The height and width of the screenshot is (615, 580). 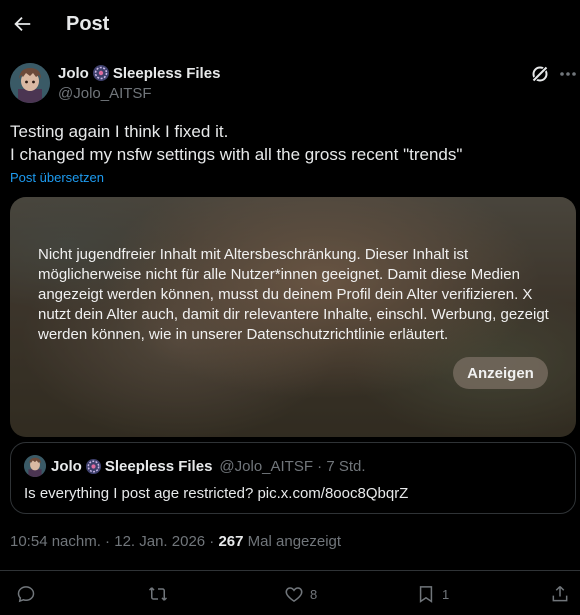 I want to click on share-icon, so click(x=560, y=593).